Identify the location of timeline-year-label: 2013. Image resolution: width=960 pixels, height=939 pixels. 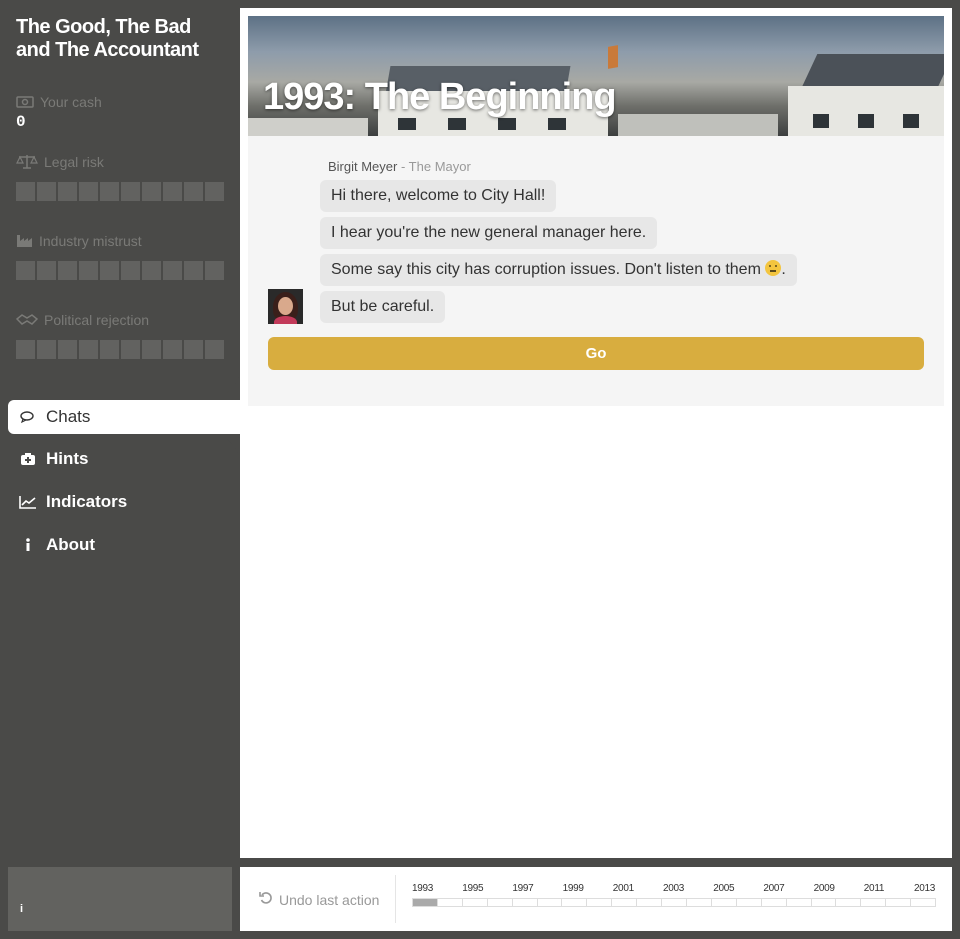
(925, 888).